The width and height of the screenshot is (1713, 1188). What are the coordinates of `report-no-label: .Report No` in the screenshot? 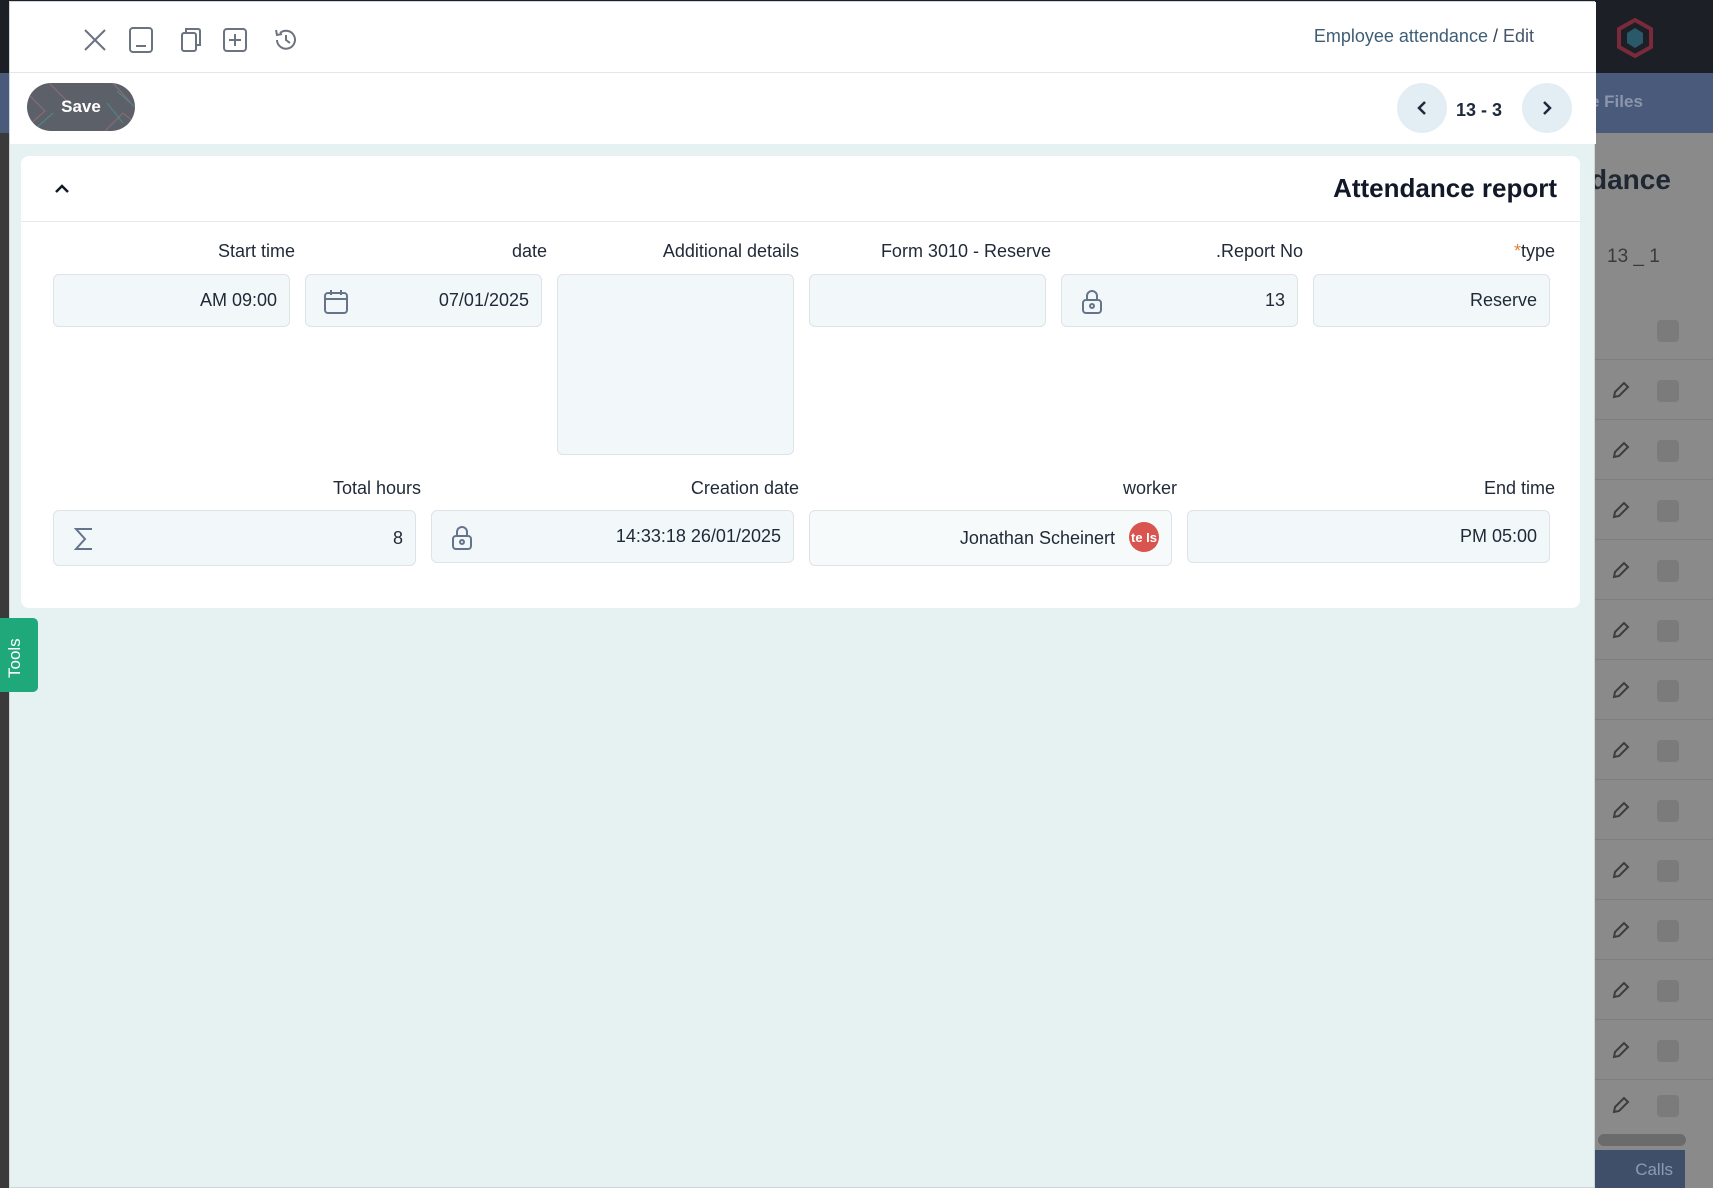 It's located at (1259, 251).